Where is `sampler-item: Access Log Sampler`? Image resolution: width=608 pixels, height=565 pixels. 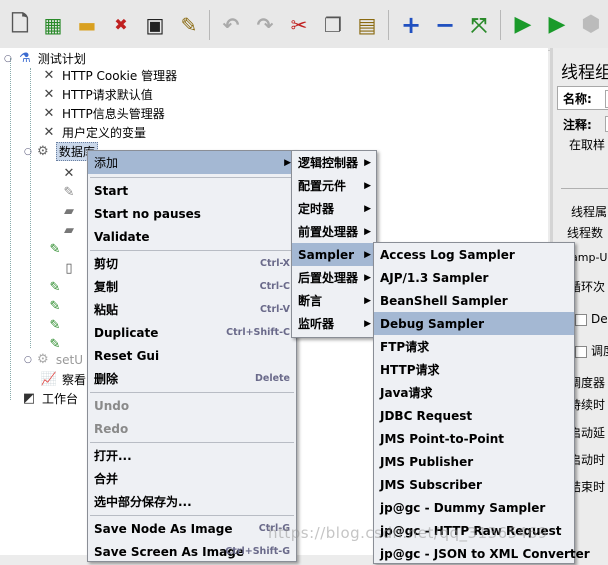
sampler-item: Access Log Sampler is located at coordinates (474, 254).